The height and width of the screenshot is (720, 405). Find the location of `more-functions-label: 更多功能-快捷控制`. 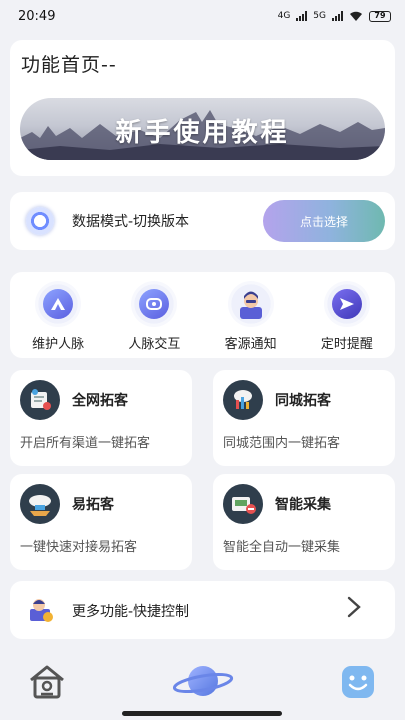

more-functions-label: 更多功能-快捷控制 is located at coordinates (131, 612).